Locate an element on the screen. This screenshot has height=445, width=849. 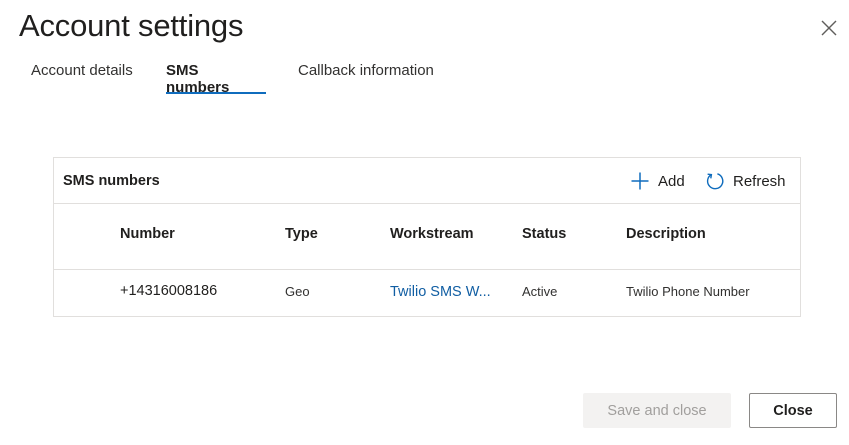
cell-description: Twilio Phone Number is located at coordinates (688, 291).